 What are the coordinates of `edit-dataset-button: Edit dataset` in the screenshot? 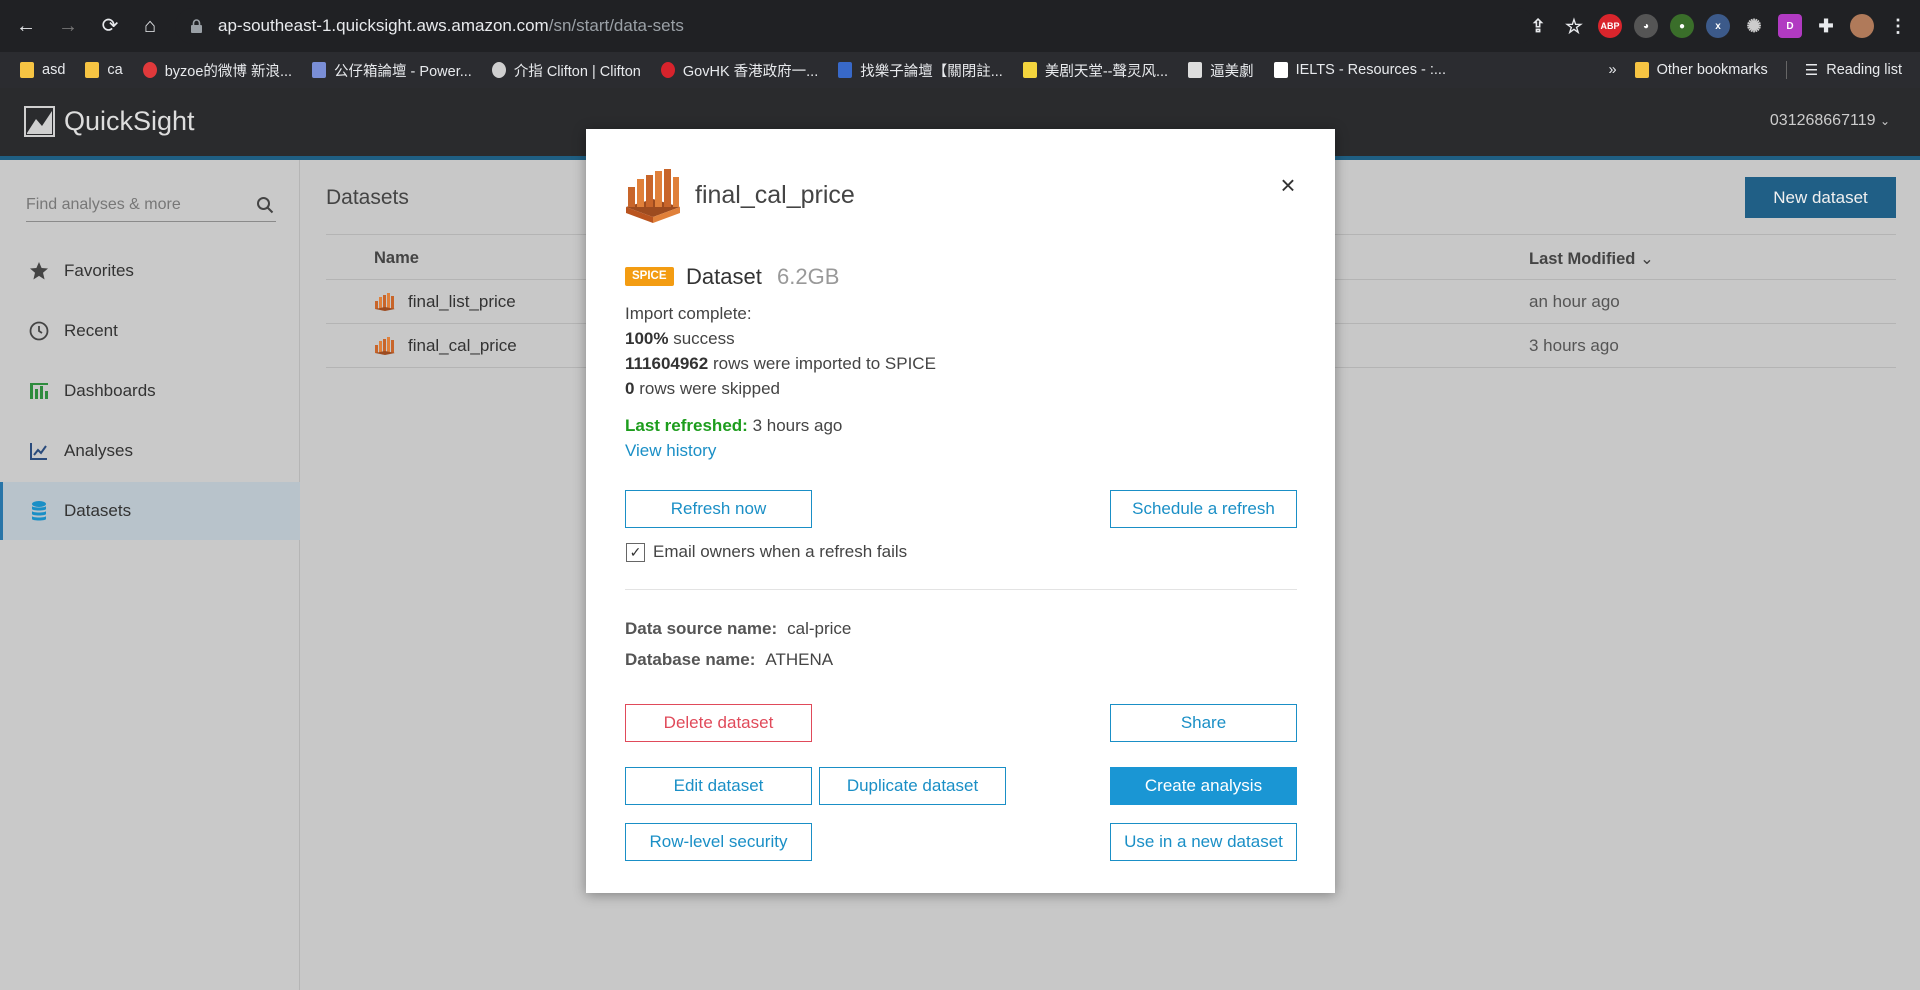 It's located at (718, 786).